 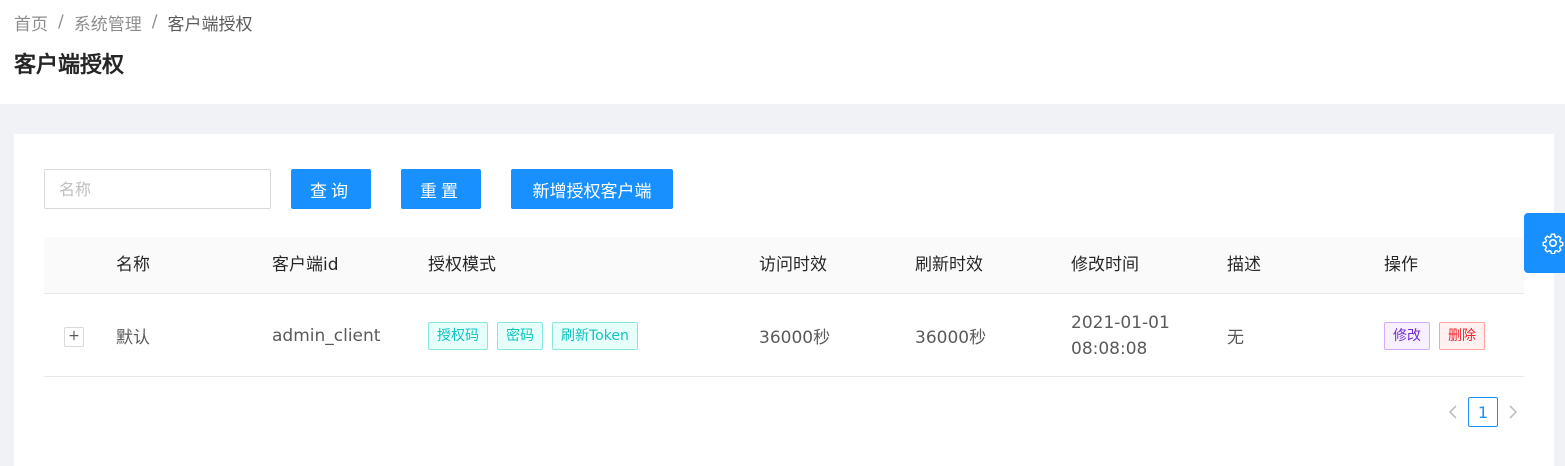 I want to click on breadcrumb-home: 首页, so click(x=31, y=22).